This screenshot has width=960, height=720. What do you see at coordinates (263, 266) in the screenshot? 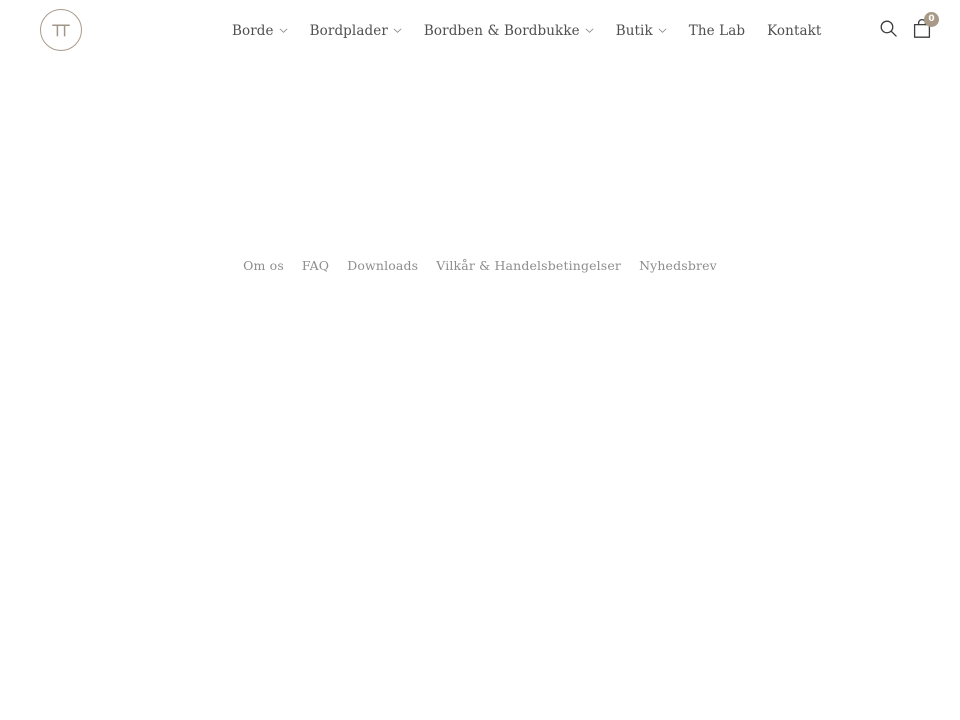
I see `footer-link-om-os: Om os` at bounding box center [263, 266].